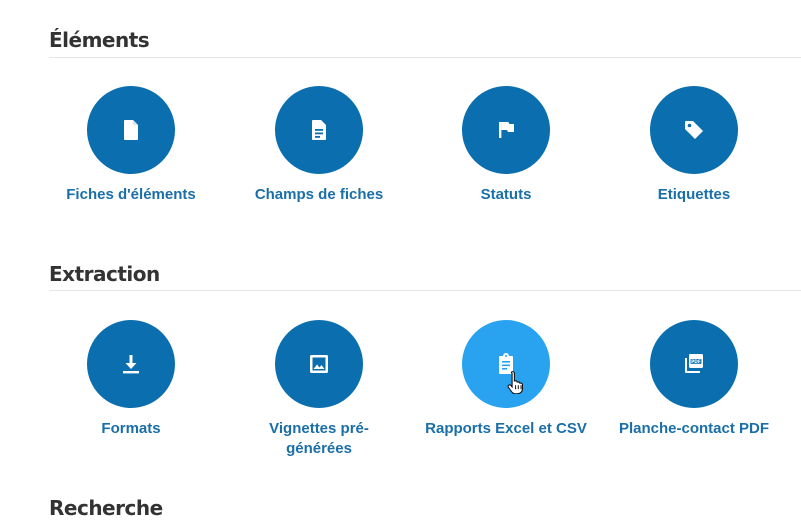 The width and height of the screenshot is (801, 520). I want to click on flag-icon, so click(506, 130).